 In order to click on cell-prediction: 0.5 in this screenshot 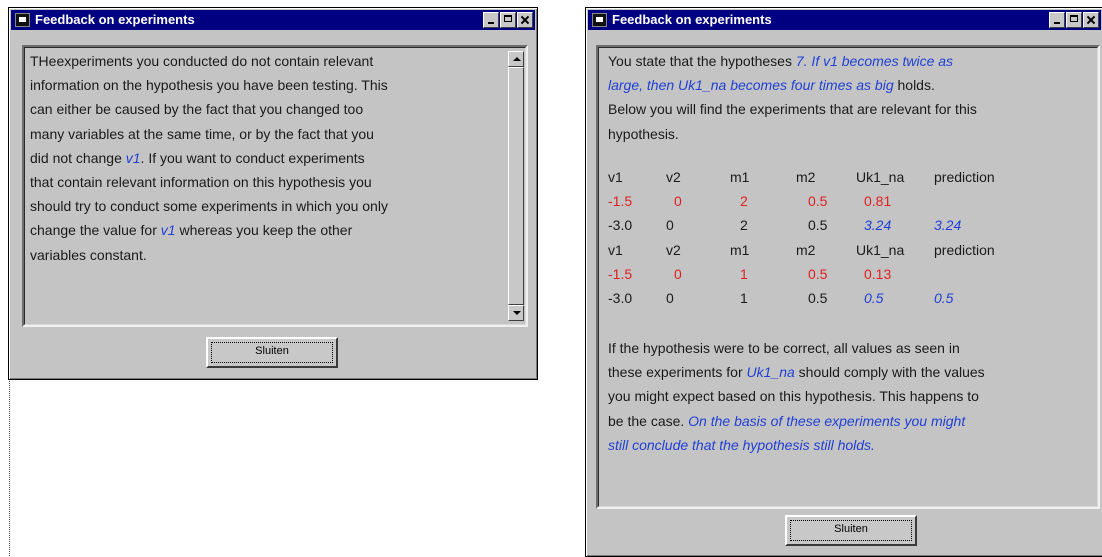, I will do `click(944, 298)`.